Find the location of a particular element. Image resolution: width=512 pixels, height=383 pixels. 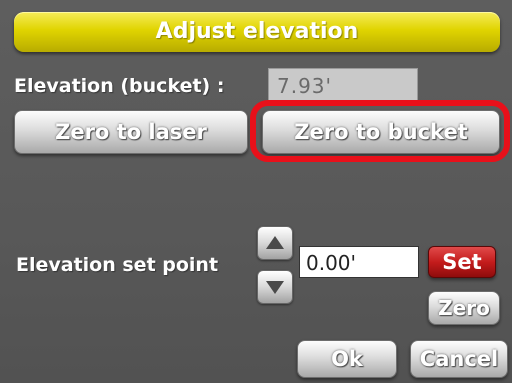

arrow-up-icon is located at coordinates (275, 242).